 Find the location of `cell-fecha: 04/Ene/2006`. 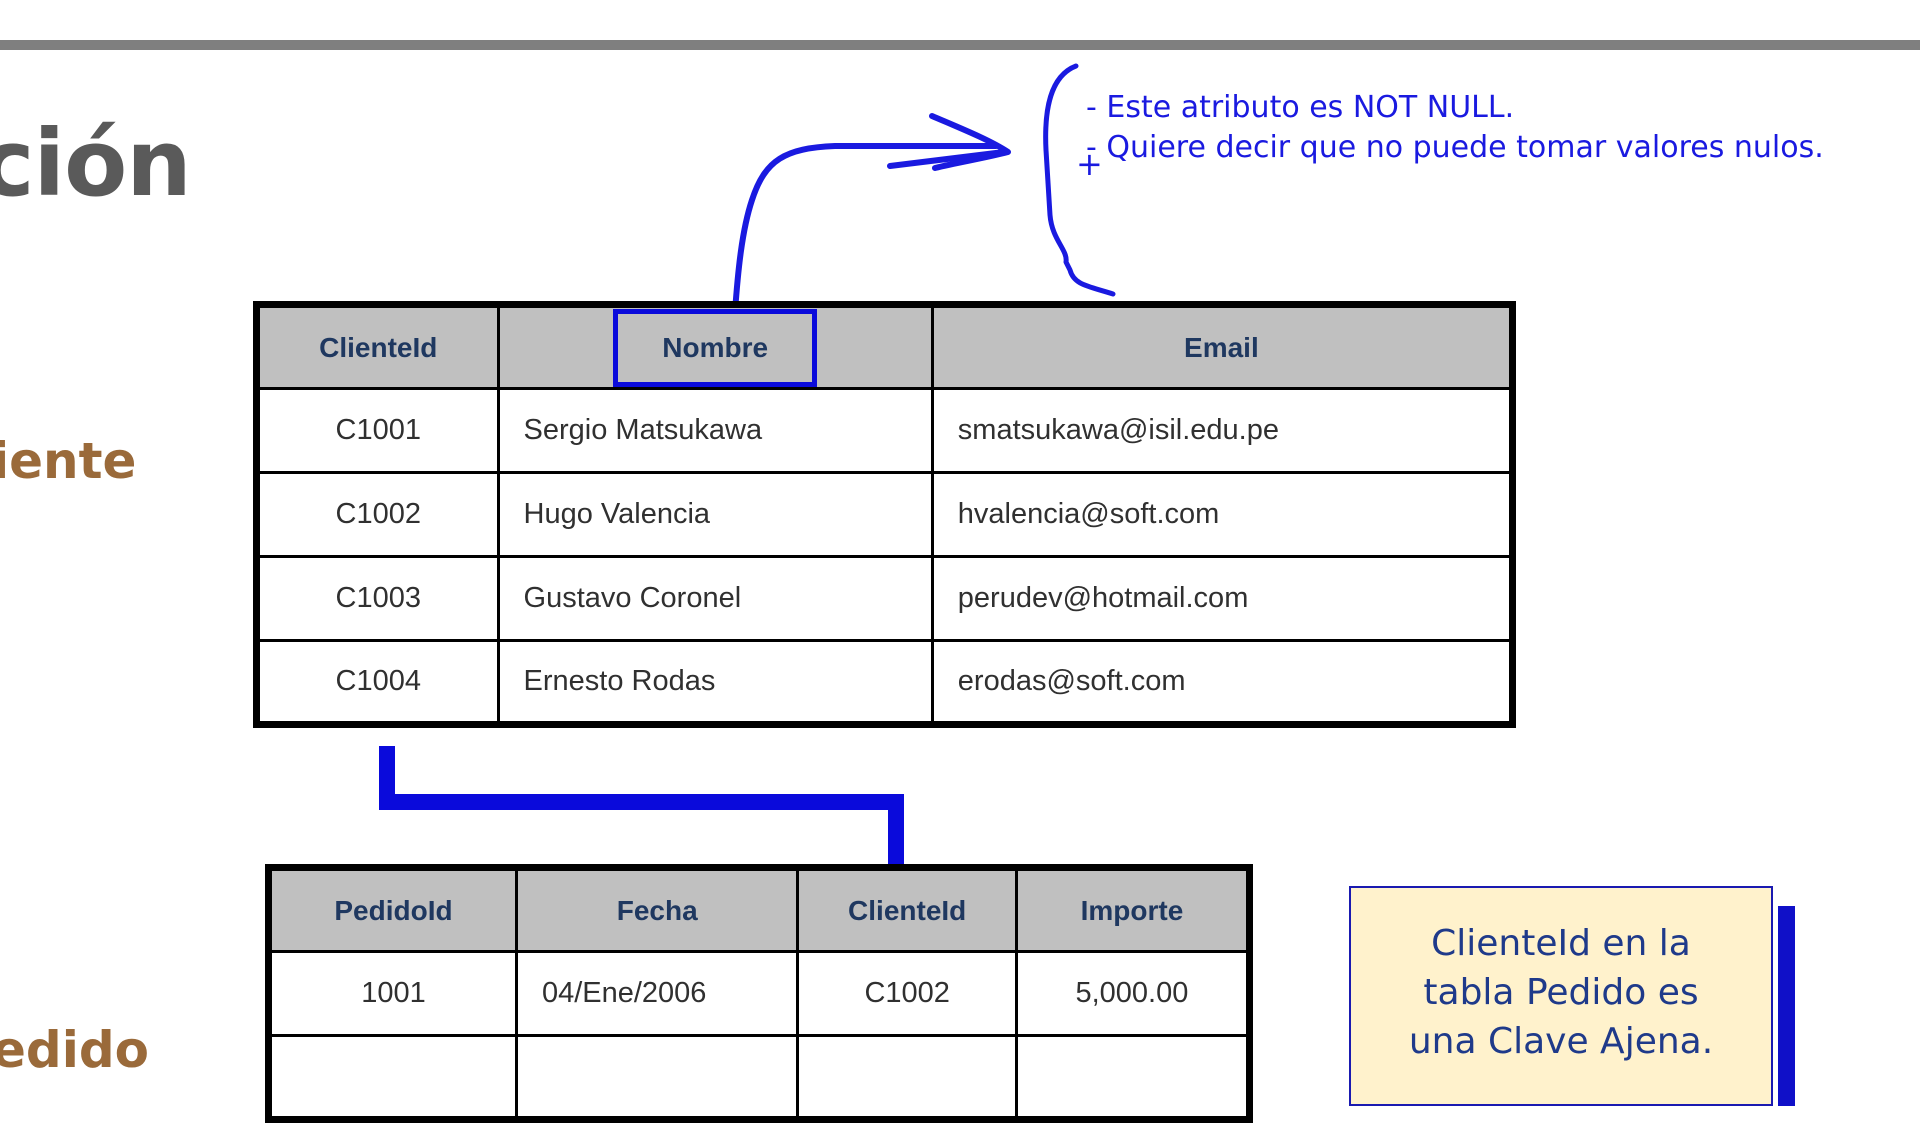

cell-fecha: 04/Ene/2006 is located at coordinates (657, 993).